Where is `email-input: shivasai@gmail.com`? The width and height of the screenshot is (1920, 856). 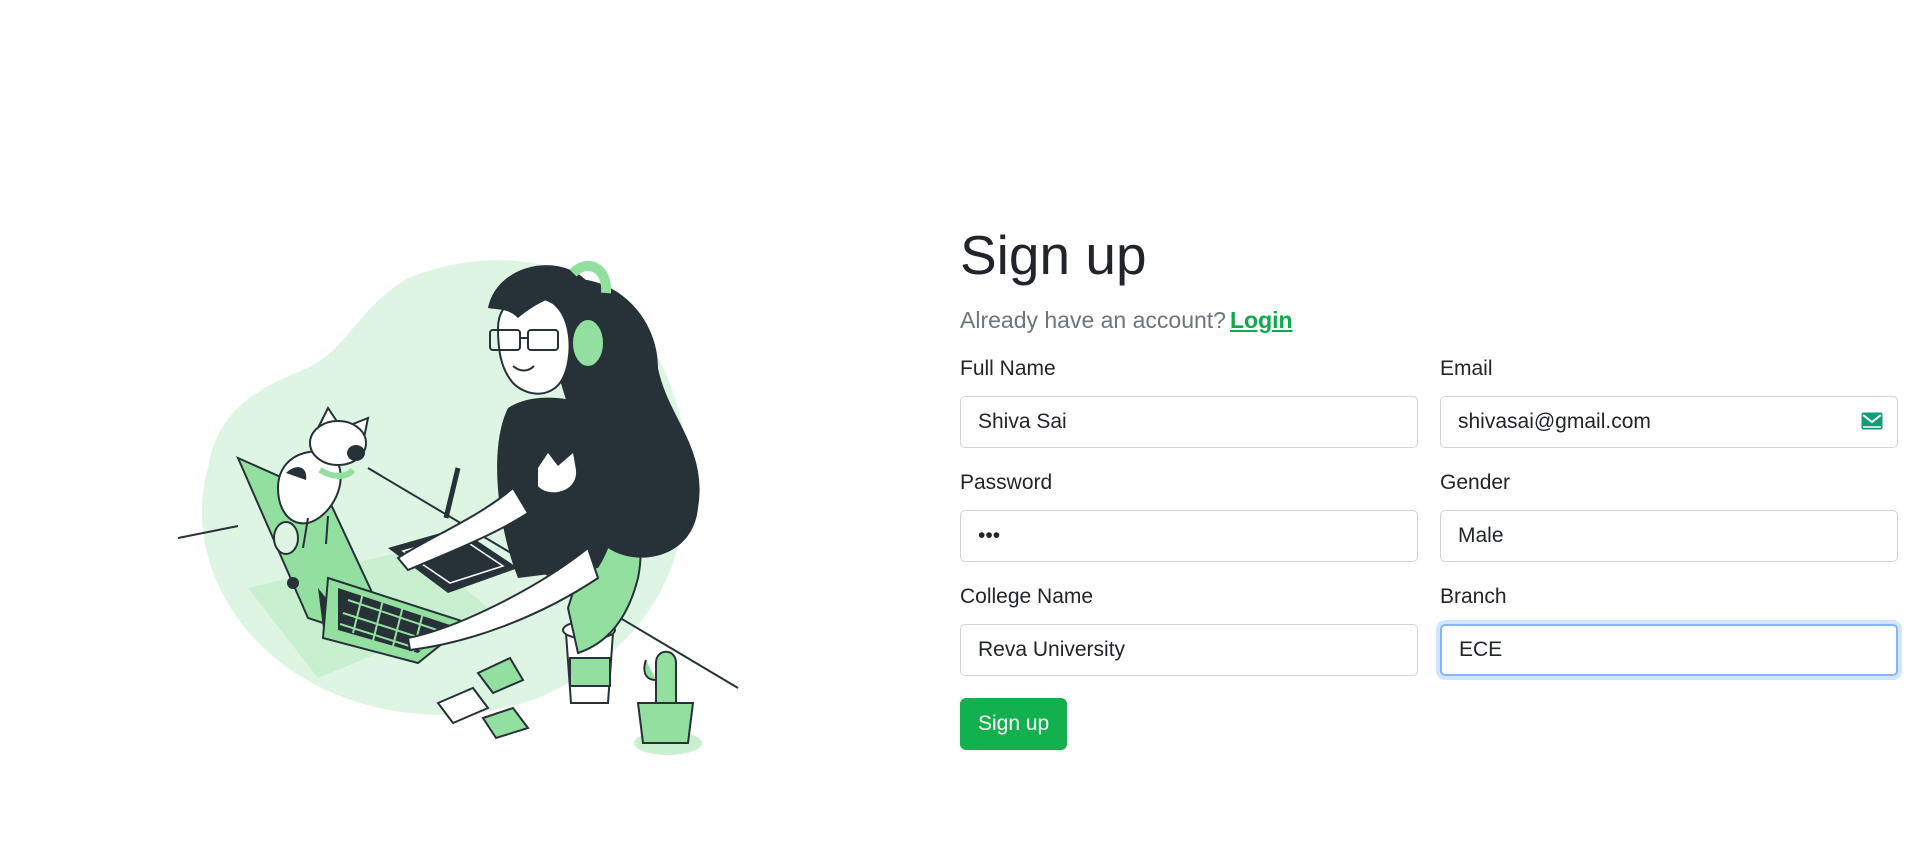 email-input: shivasai@gmail.com is located at coordinates (1669, 422).